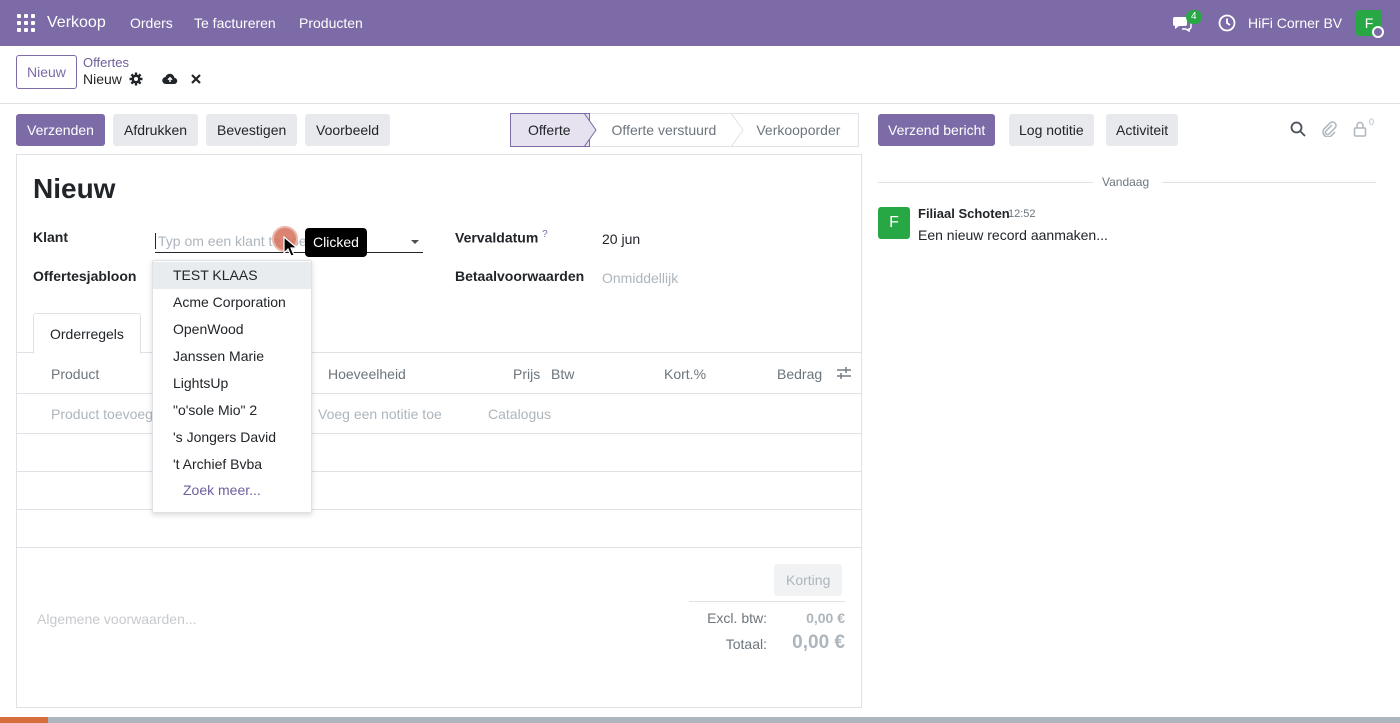 The width and height of the screenshot is (1400, 723). What do you see at coordinates (331, 23) in the screenshot?
I see `menu-products: Producten` at bounding box center [331, 23].